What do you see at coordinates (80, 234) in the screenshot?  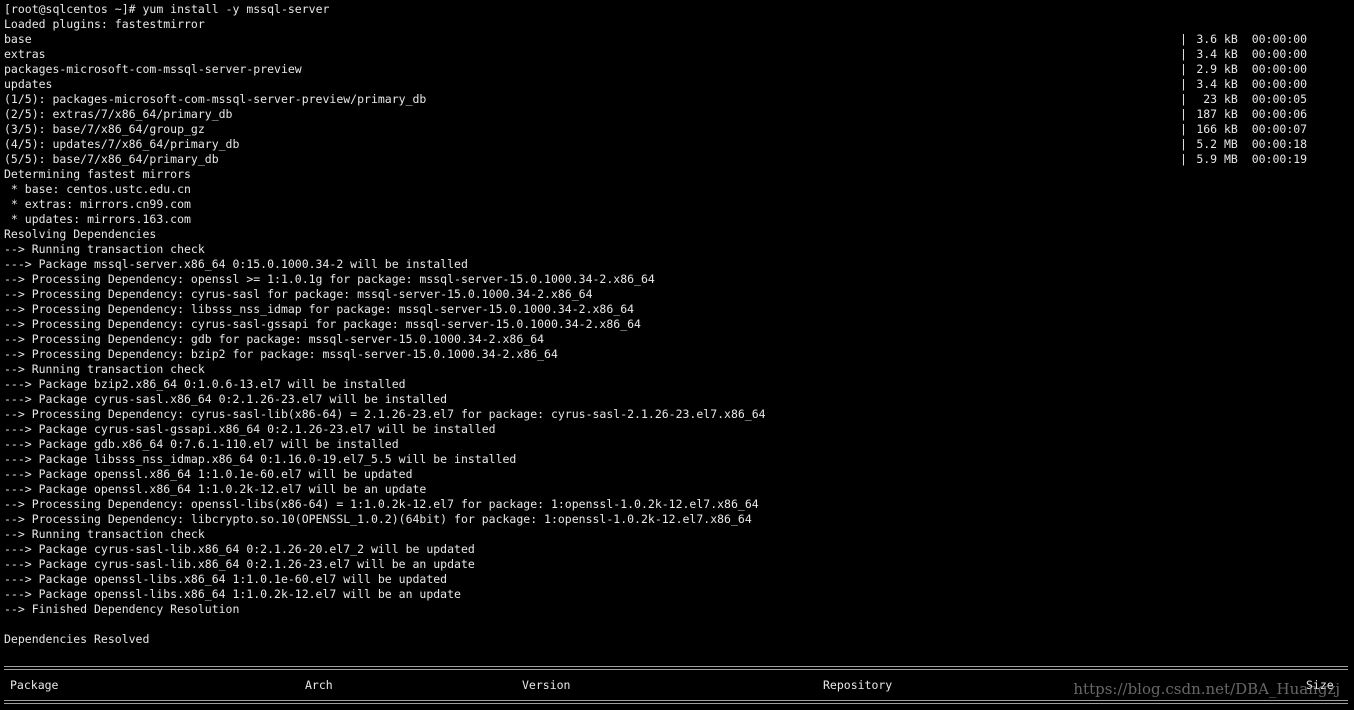 I see `output-line: Resolving Dependencies` at bounding box center [80, 234].